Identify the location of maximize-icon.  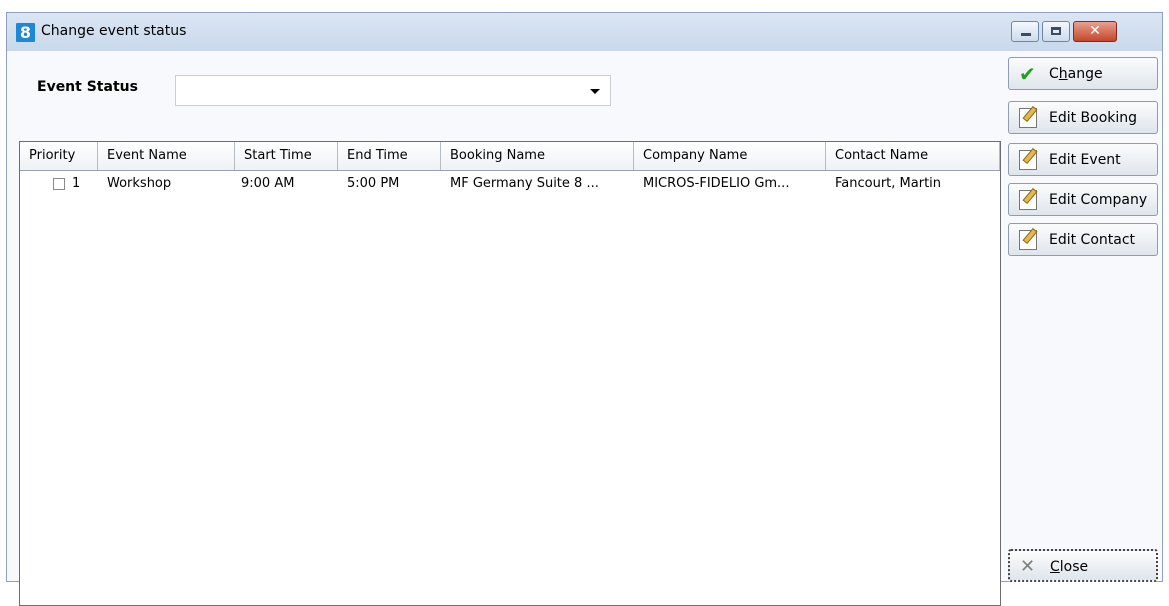
(1056, 31).